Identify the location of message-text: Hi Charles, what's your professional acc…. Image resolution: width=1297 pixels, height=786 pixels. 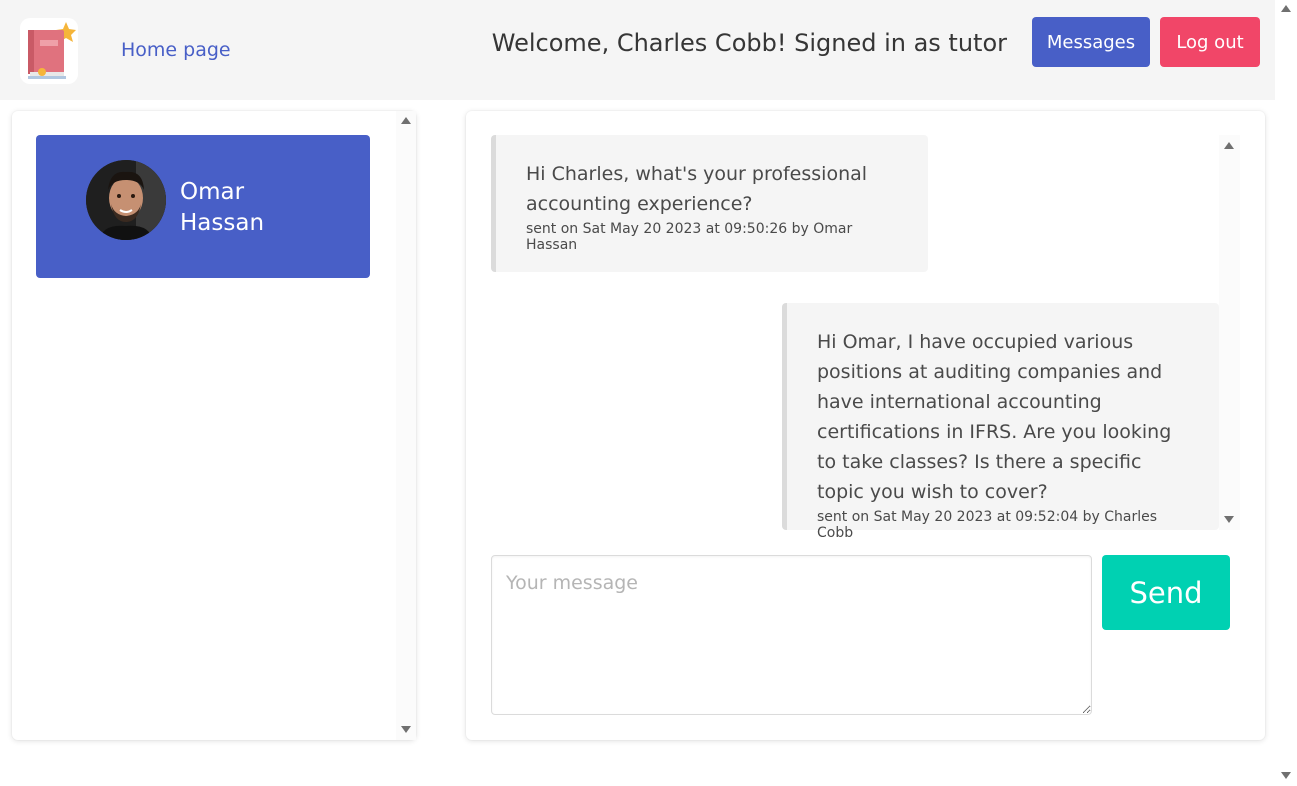
(697, 189).